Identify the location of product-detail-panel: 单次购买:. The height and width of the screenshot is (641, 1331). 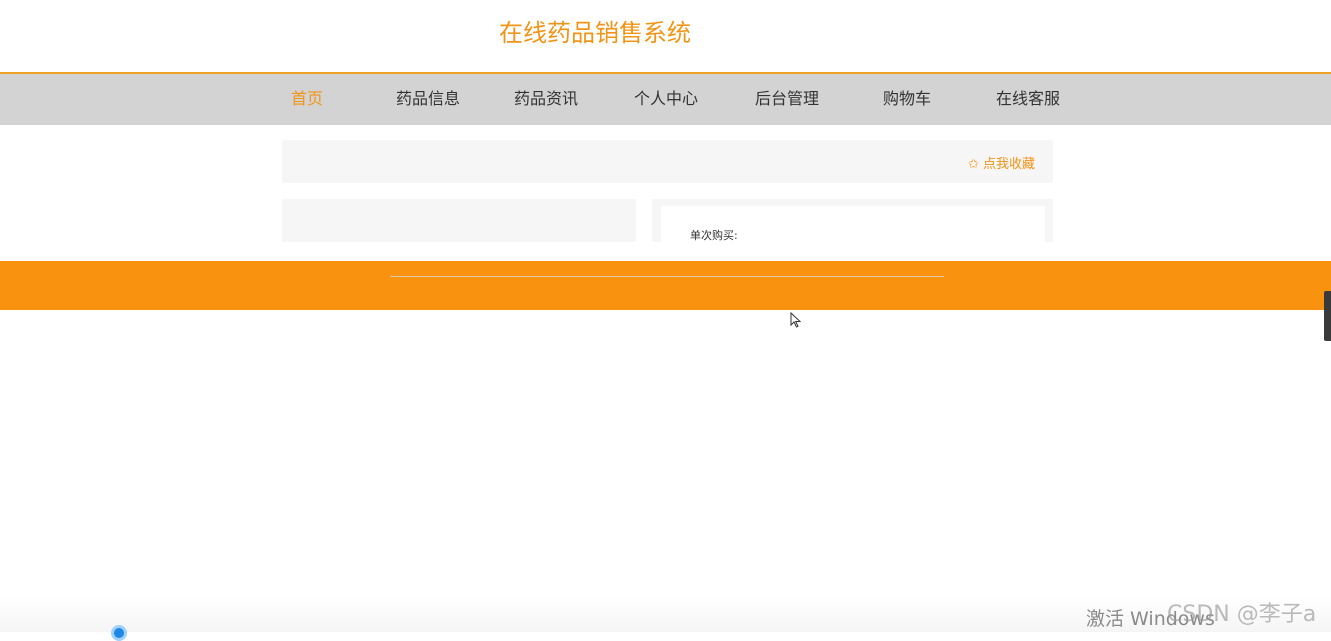
(852, 220).